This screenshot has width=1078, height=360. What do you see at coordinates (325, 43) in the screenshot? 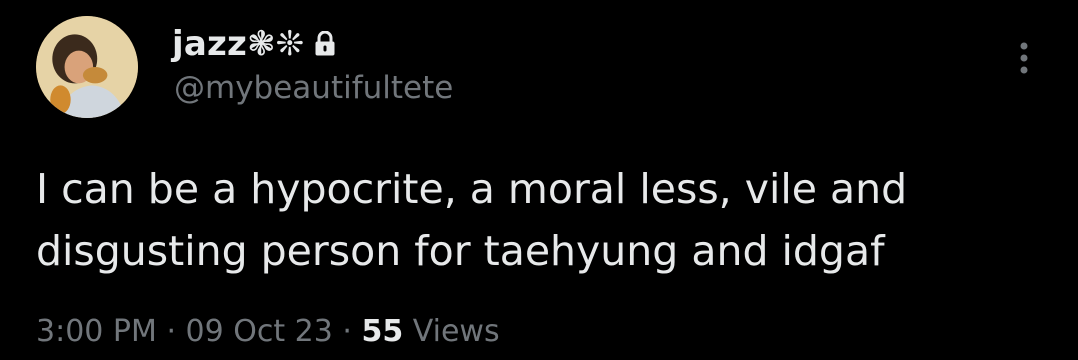
I see `lock-icon` at bounding box center [325, 43].